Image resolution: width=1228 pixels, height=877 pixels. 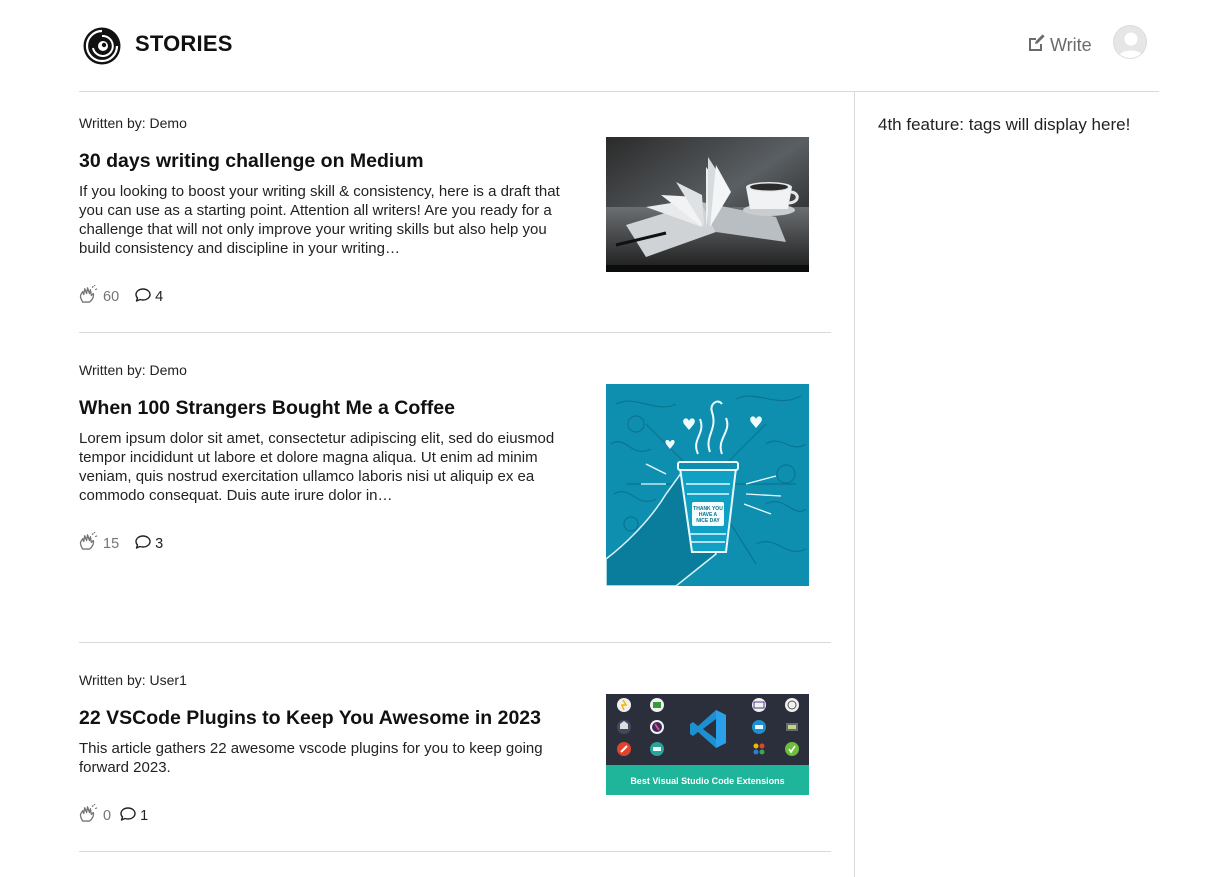 I want to click on comments-button: 1, so click(x=134, y=816).